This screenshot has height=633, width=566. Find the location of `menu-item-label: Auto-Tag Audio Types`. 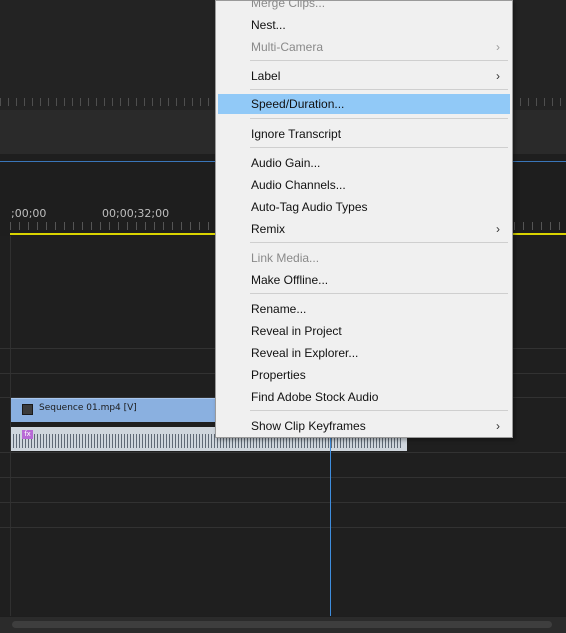

menu-item-label: Auto-Tag Audio Types is located at coordinates (309, 207).